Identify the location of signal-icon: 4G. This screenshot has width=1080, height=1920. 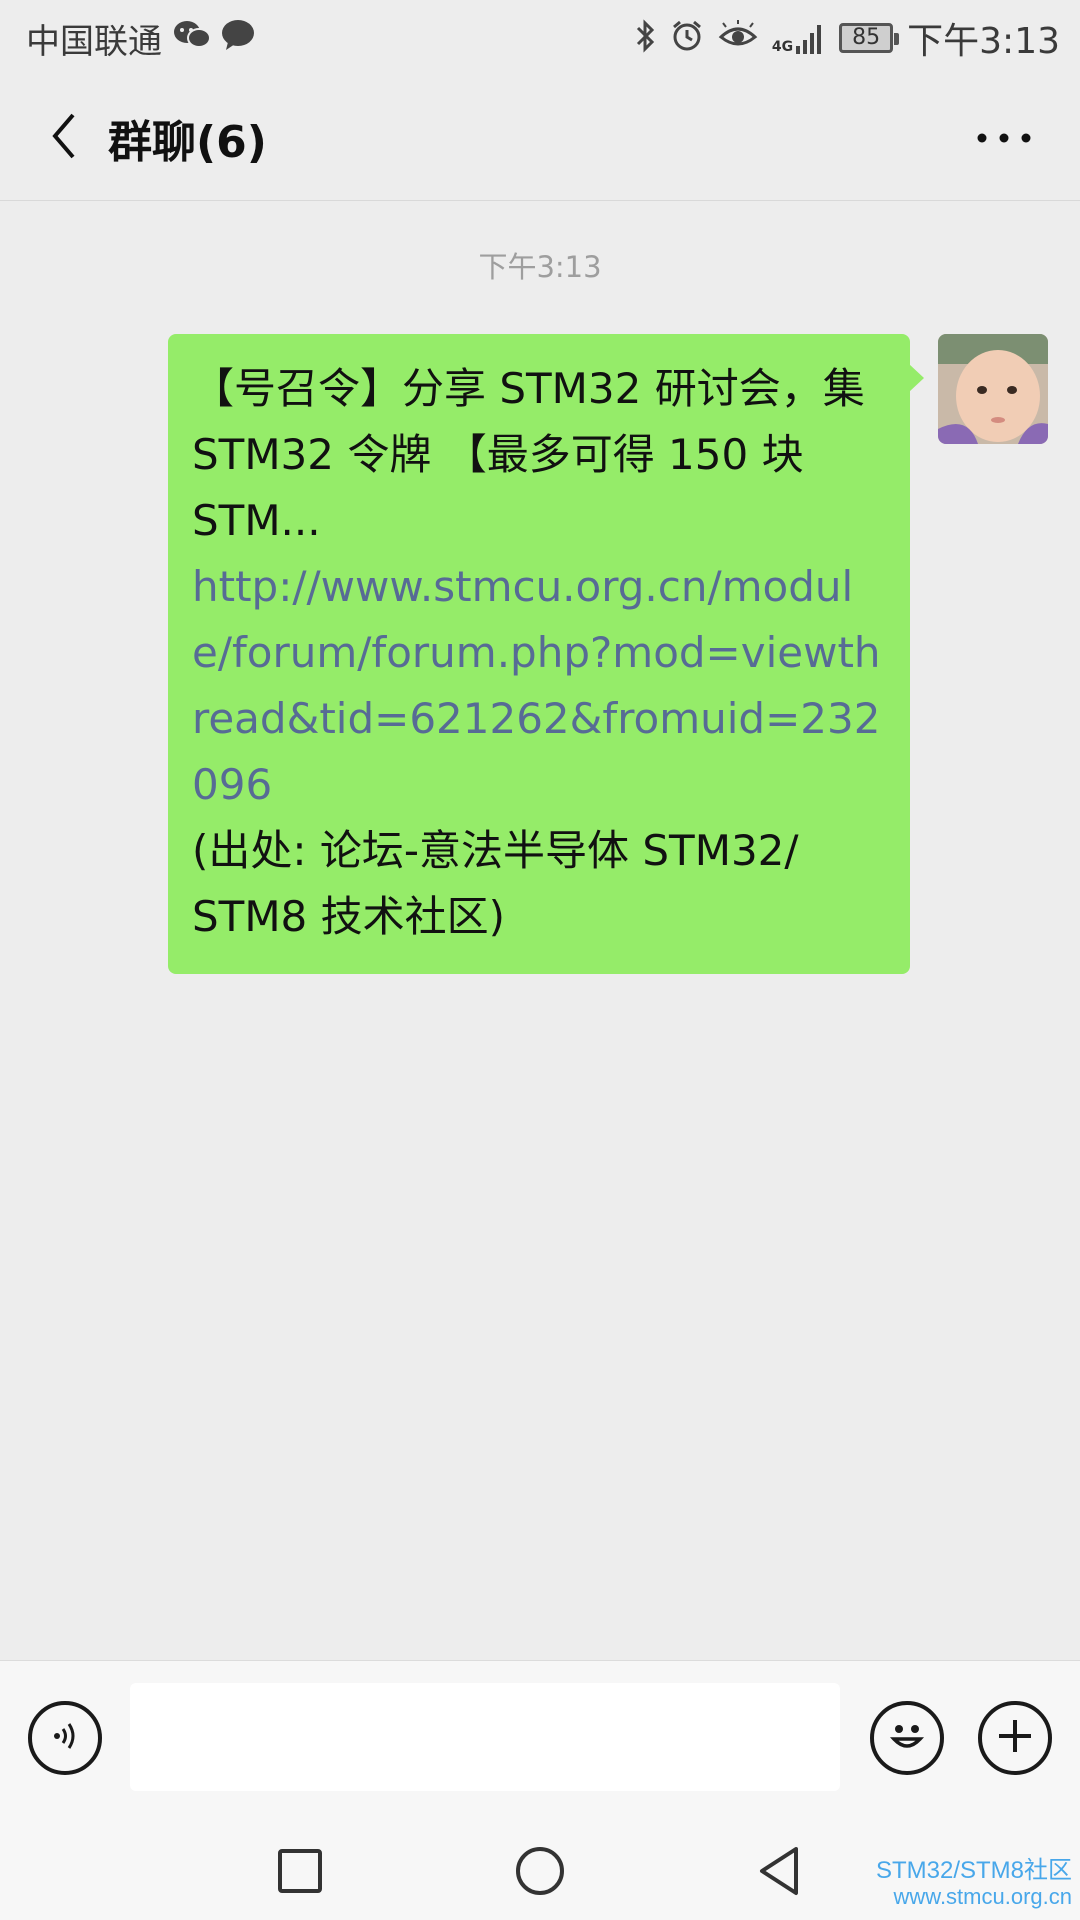
(798, 38).